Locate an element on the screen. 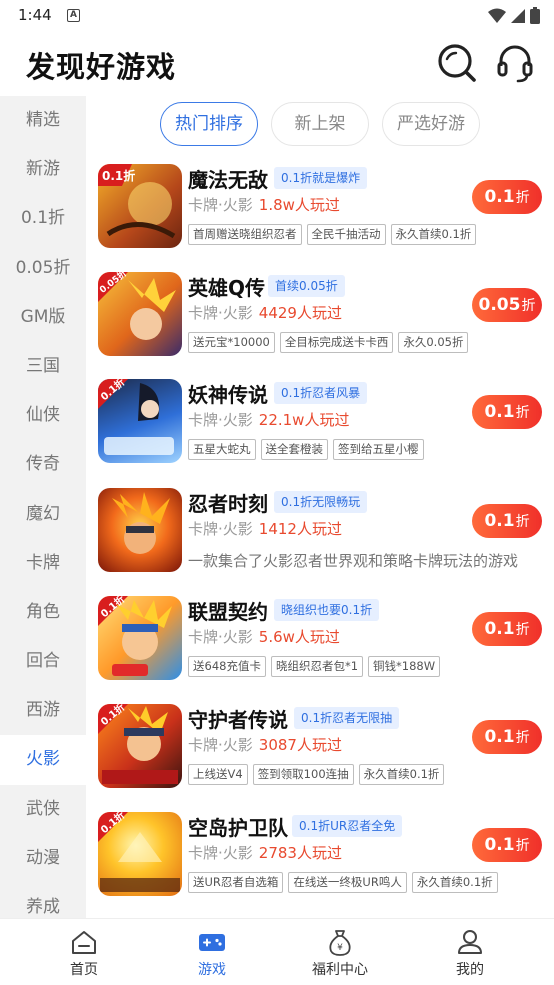 This screenshot has width=554, height=985. game-icon: 0.05折 is located at coordinates (140, 314).